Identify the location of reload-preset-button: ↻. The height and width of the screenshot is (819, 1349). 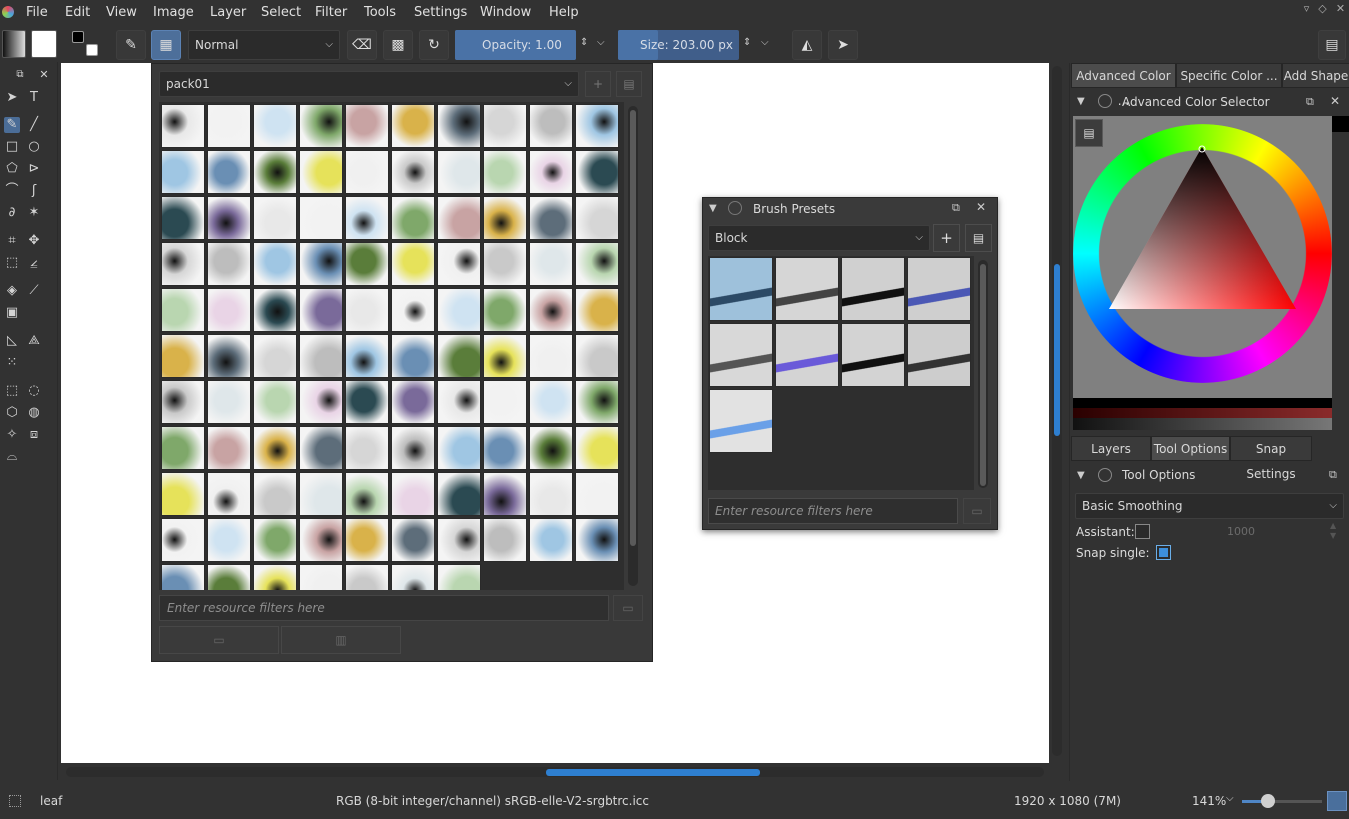
(434, 45).